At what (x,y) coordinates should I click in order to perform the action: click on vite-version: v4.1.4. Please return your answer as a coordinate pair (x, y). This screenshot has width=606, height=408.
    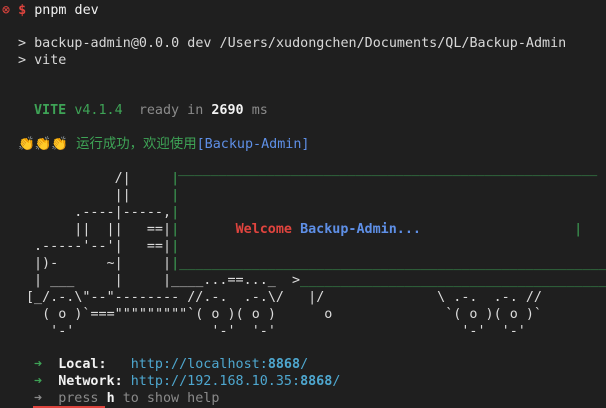
    Looking at the image, I should click on (98, 110).